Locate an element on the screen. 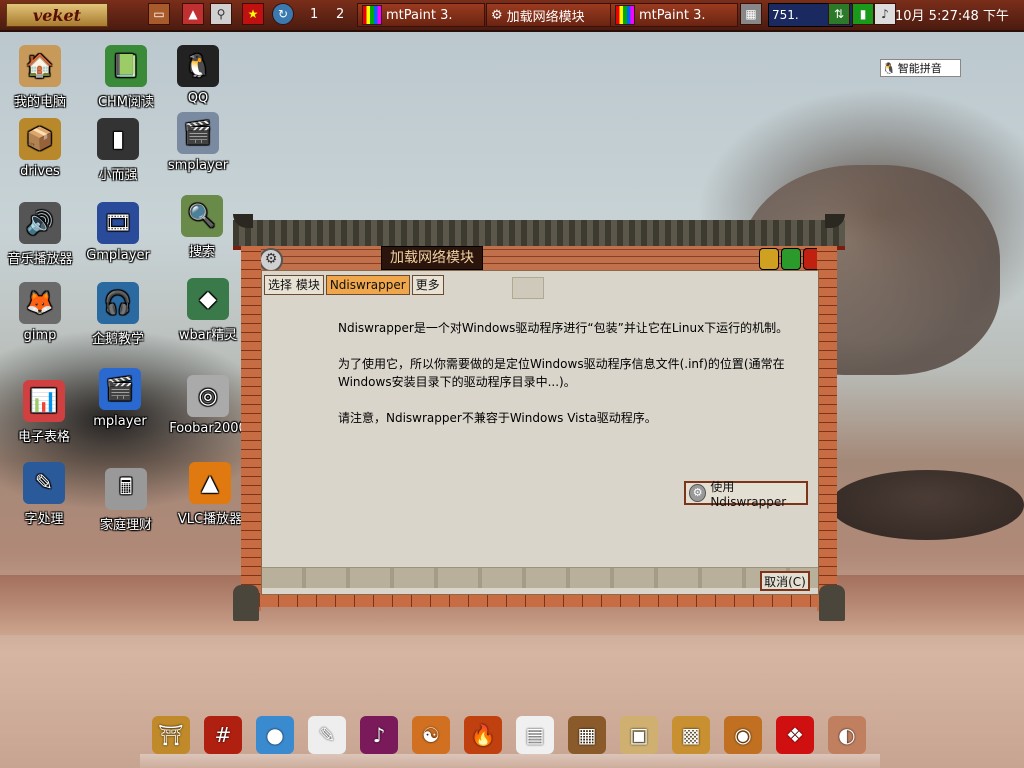 This screenshot has width=1024, height=768. gear-icon: ⚙ is located at coordinates (497, 15).